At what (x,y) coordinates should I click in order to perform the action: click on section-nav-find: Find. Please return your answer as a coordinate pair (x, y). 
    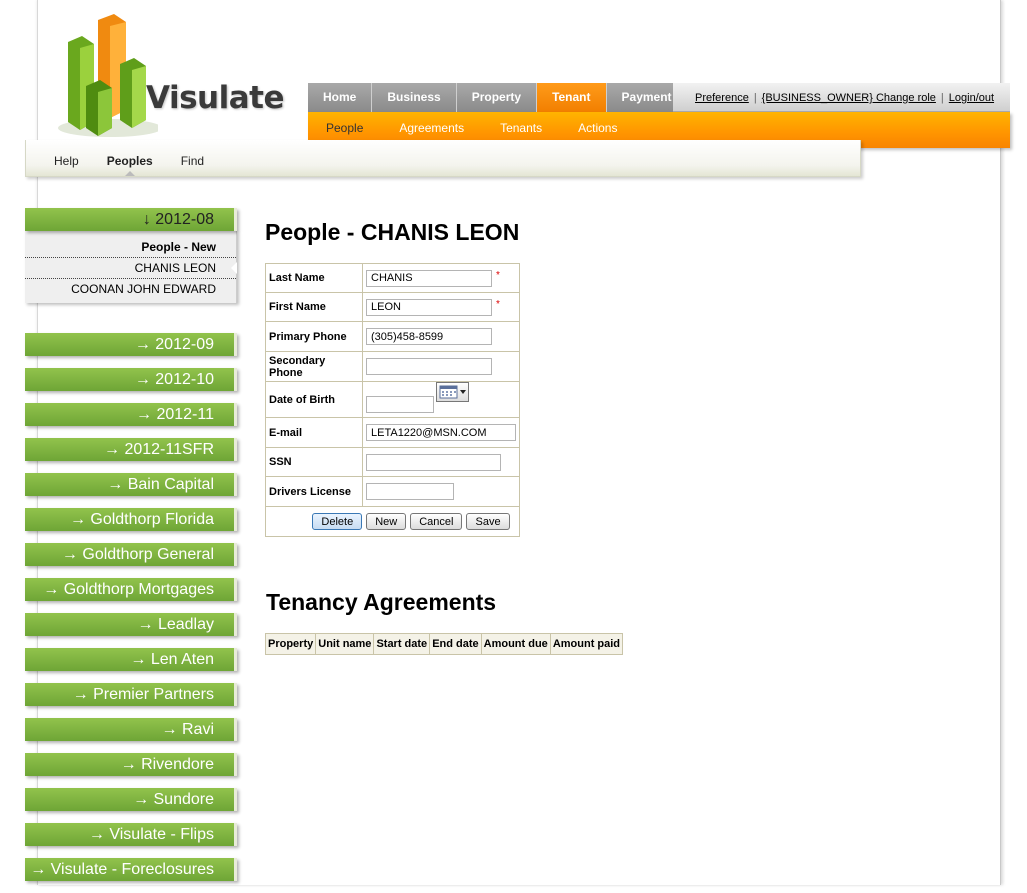
    Looking at the image, I should click on (192, 158).